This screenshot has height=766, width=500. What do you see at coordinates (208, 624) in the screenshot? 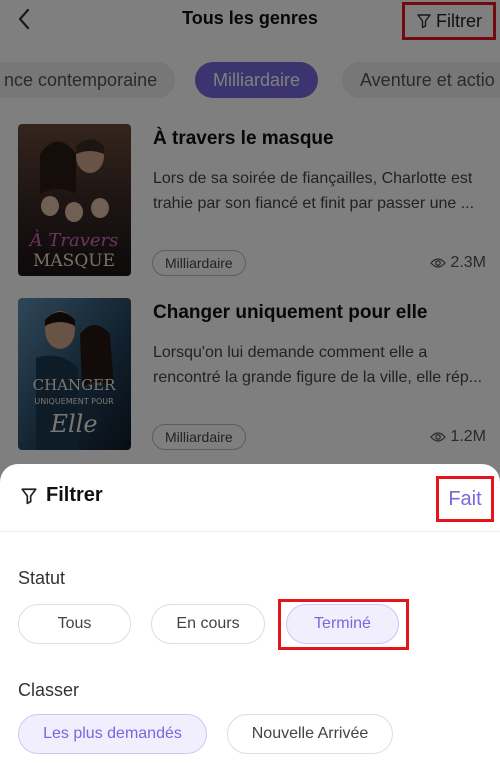
I see `status-option-en-cours: En cours` at bounding box center [208, 624].